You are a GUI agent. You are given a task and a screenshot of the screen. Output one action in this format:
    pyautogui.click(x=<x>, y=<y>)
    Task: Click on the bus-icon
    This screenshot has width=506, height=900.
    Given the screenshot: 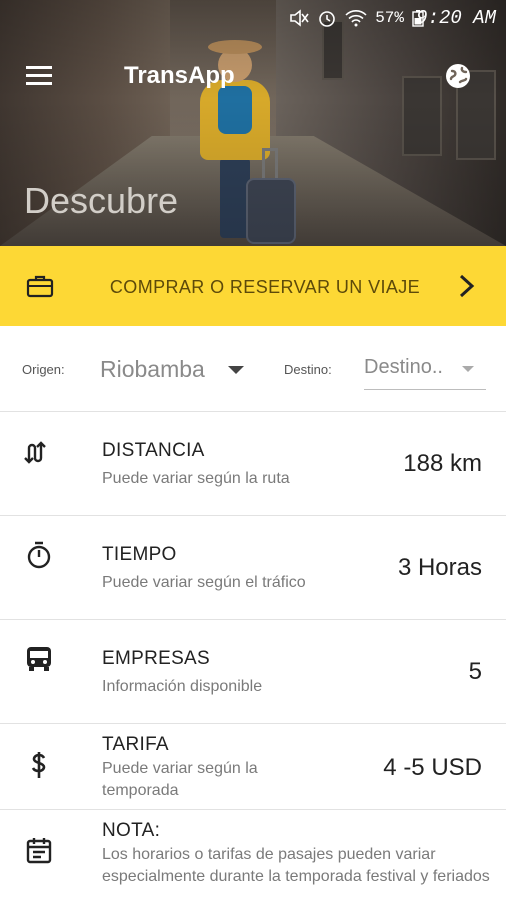 What is the action you would take?
    pyautogui.click(x=39, y=659)
    